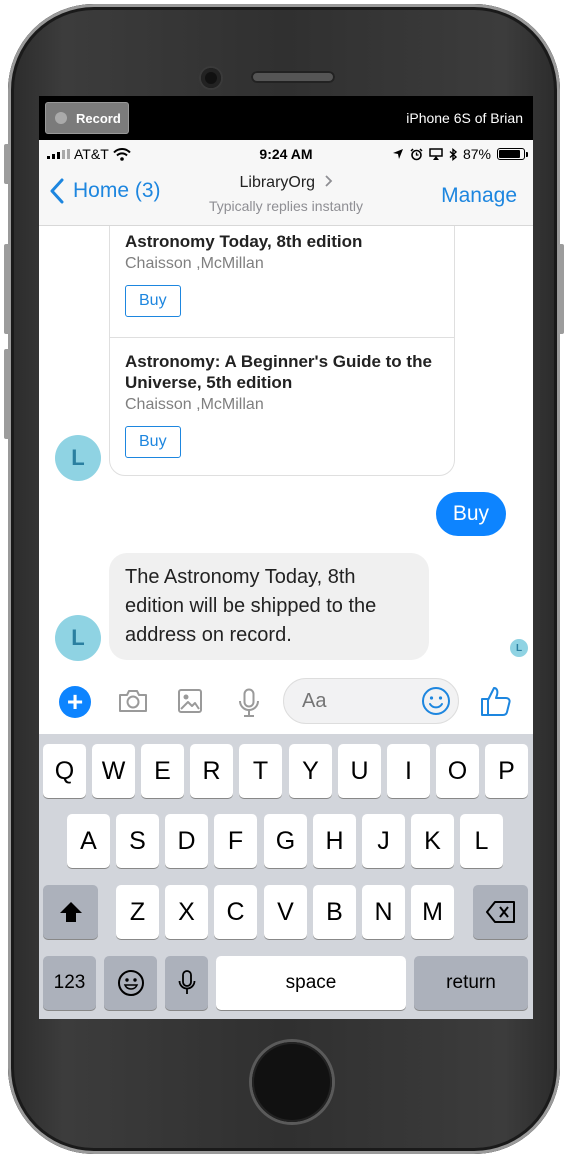 This screenshot has height=1160, width=572. What do you see at coordinates (432, 841) in the screenshot?
I see `key-k: K` at bounding box center [432, 841].